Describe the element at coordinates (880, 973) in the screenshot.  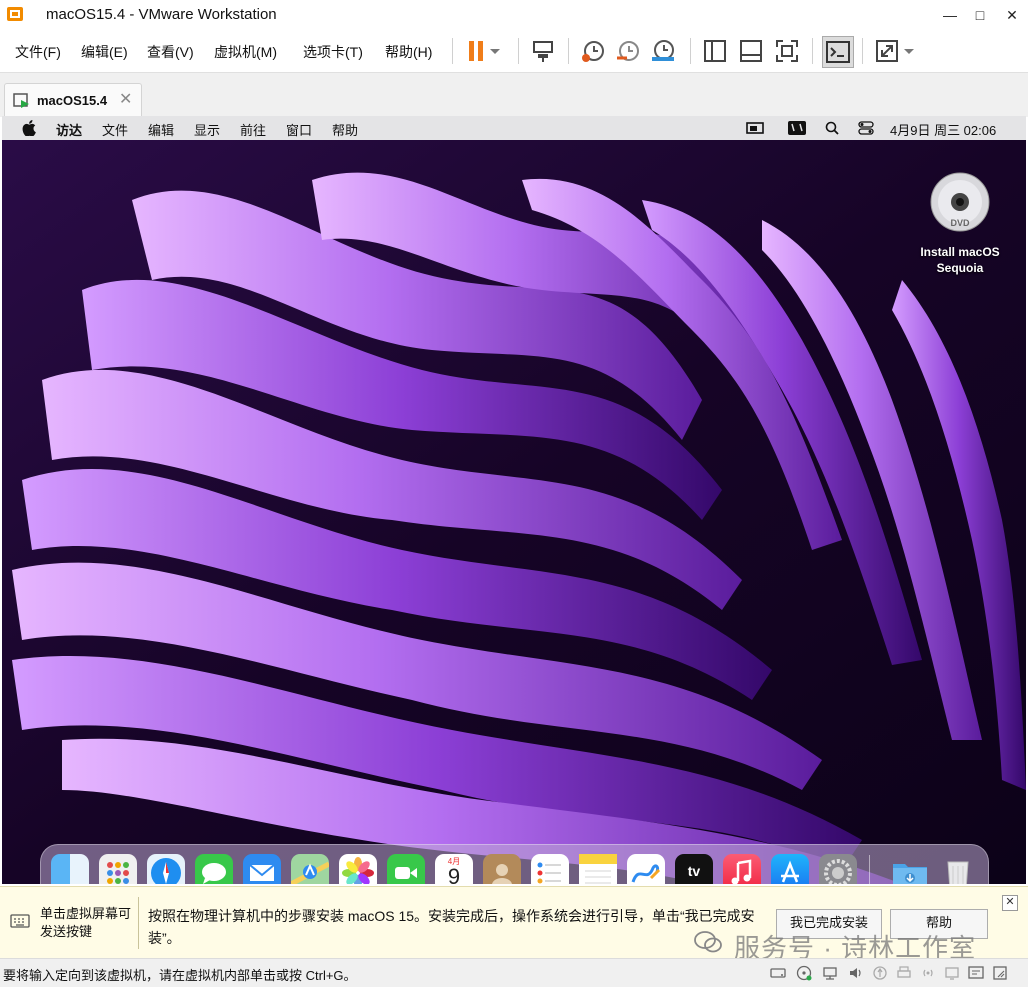
I see `usb-icon` at that location.